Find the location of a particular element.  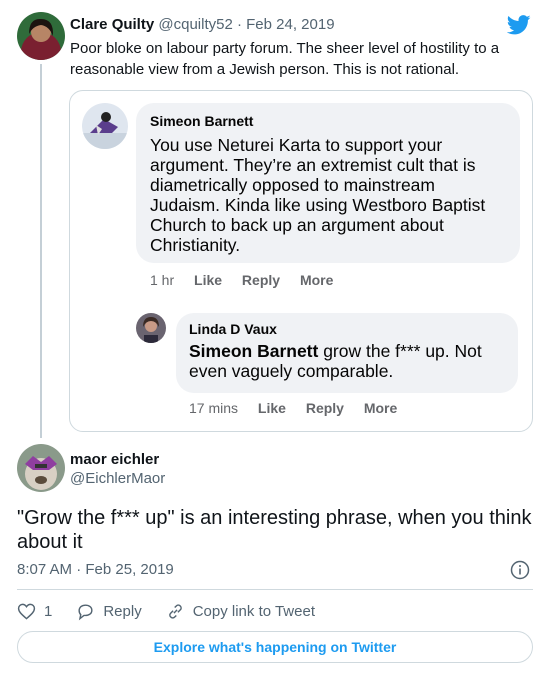

link-icon is located at coordinates (175, 611).